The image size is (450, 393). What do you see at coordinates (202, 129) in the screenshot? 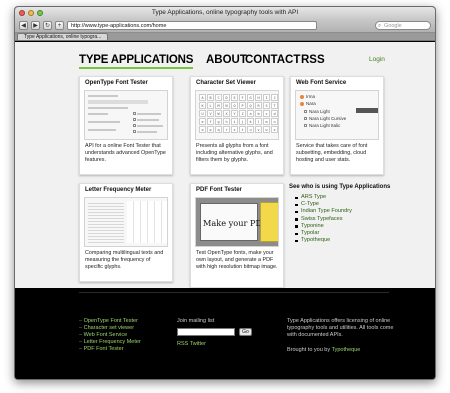
I see `glyph-cell: o` at bounding box center [202, 129].